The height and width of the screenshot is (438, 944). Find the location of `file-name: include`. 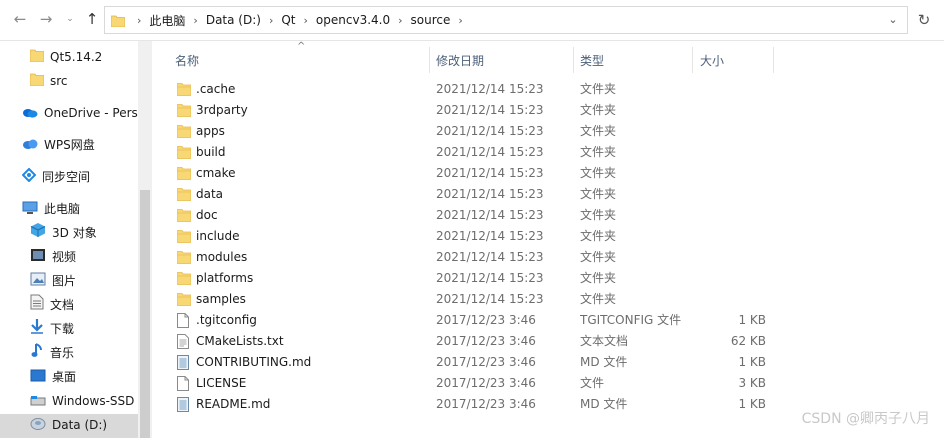

file-name: include is located at coordinates (218, 236).